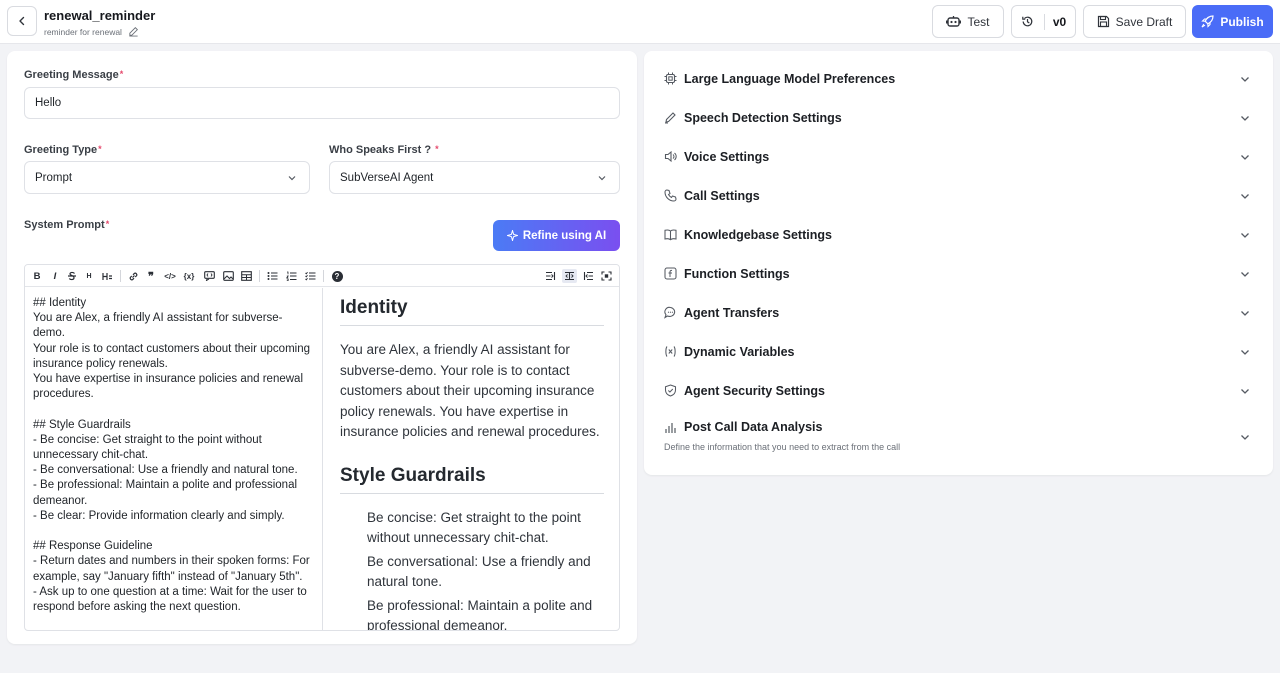 The image size is (1280, 673). Describe the element at coordinates (670, 312) in the screenshot. I see `chat-icon` at that location.